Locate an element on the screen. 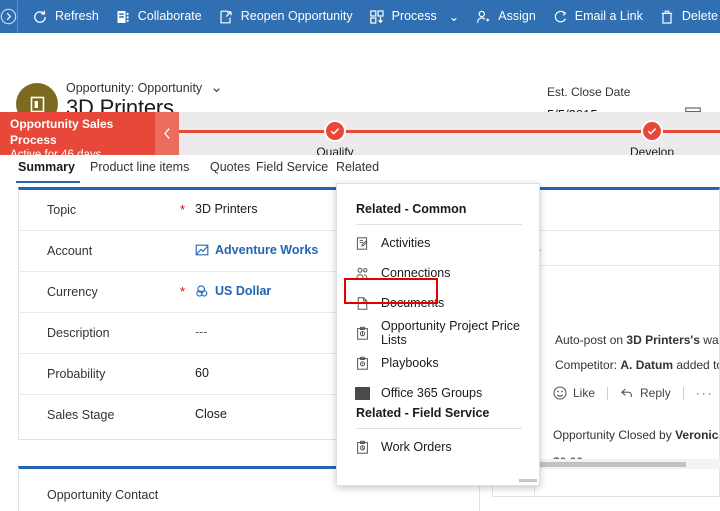 This screenshot has width=720, height=511. email-a-link-label: Email a Link is located at coordinates (608, 16).